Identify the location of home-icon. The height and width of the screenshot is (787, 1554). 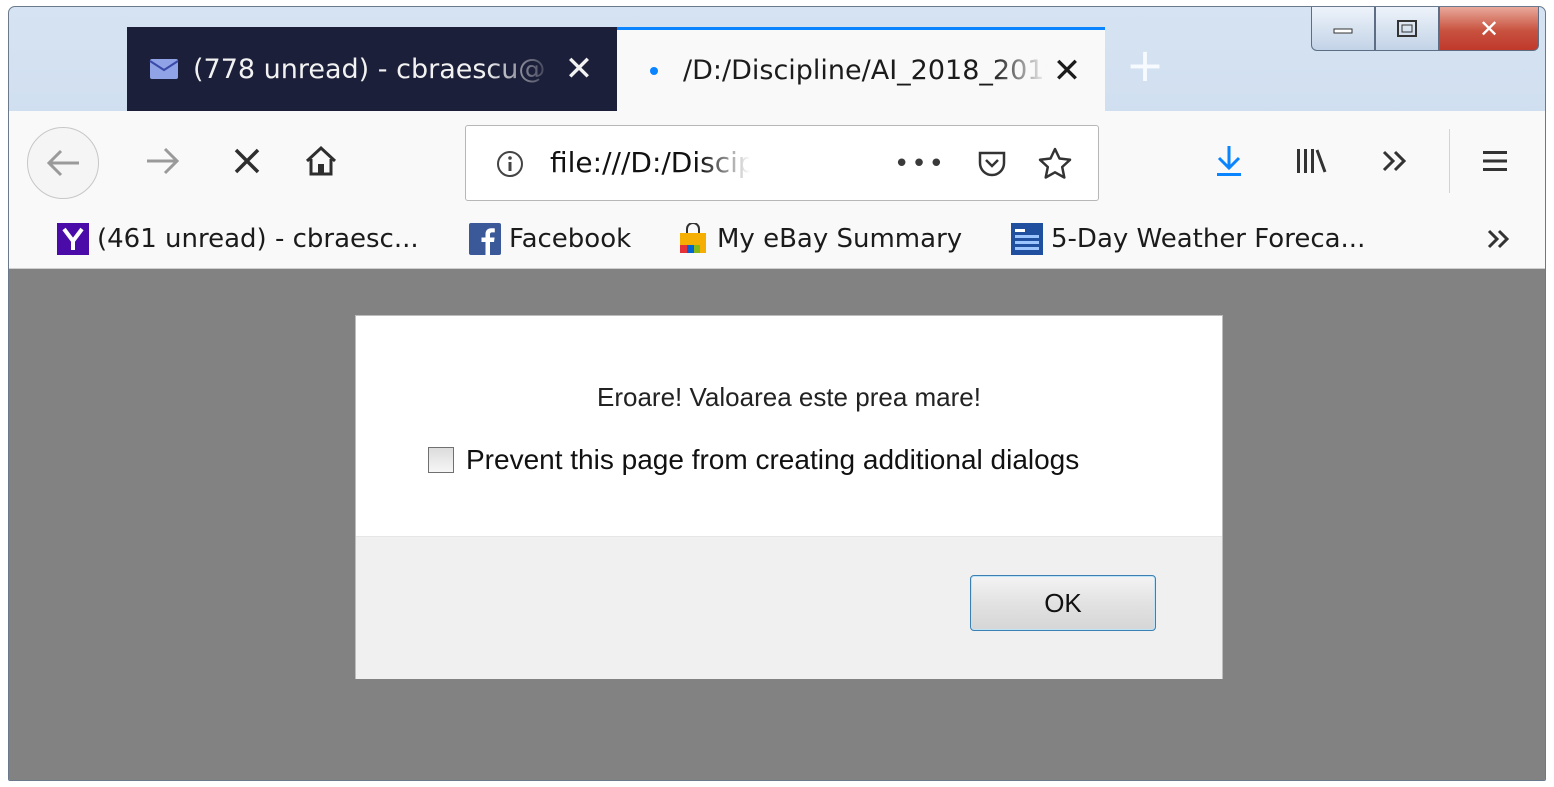
(321, 160).